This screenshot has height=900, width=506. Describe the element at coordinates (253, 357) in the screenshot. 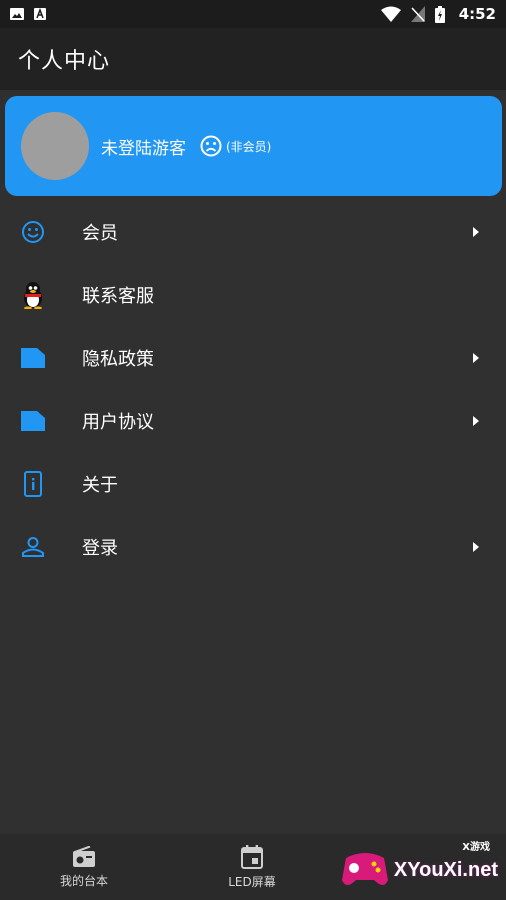

I see `menu-item-privacy-policy: 隐私政策` at that location.